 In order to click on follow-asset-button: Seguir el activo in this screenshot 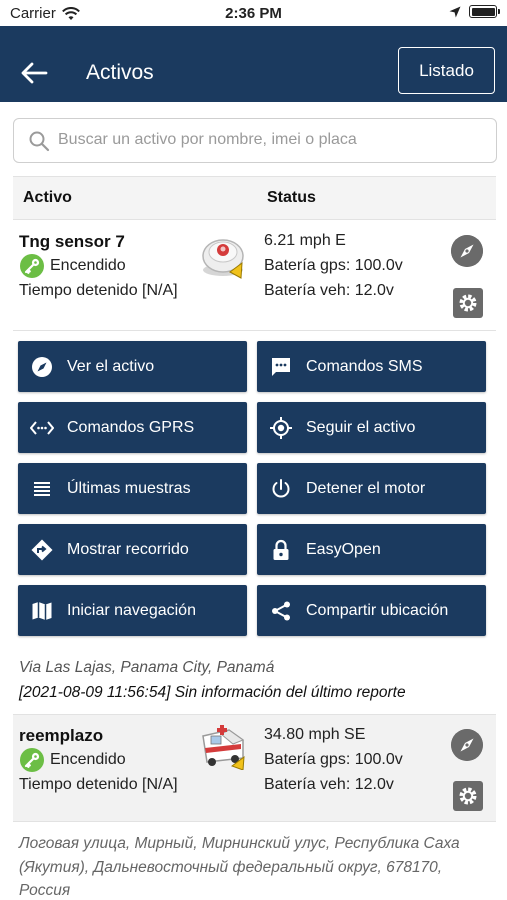, I will do `click(371, 427)`.